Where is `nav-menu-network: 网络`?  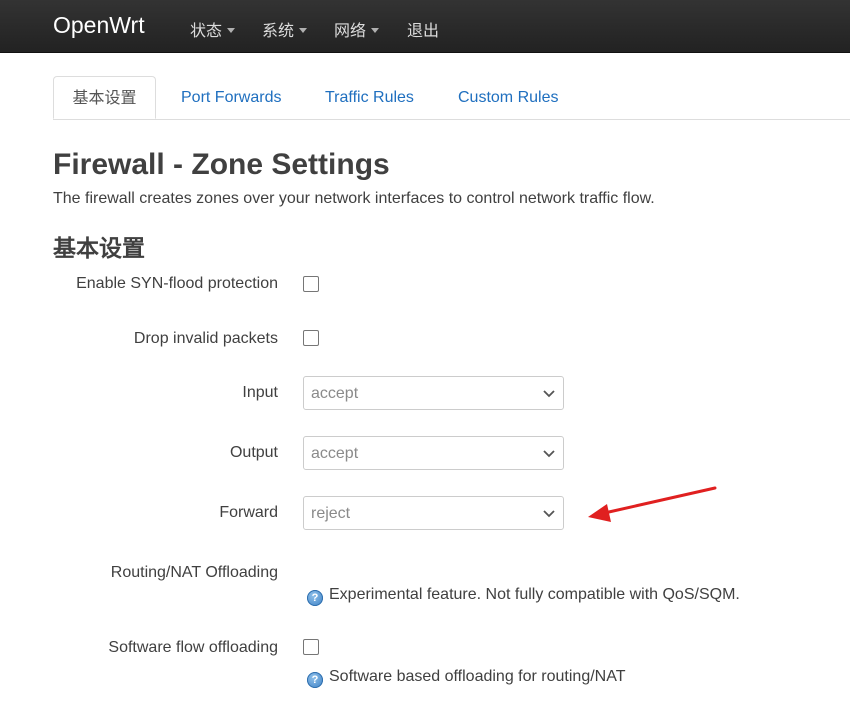
nav-menu-network: 网络 is located at coordinates (357, 29).